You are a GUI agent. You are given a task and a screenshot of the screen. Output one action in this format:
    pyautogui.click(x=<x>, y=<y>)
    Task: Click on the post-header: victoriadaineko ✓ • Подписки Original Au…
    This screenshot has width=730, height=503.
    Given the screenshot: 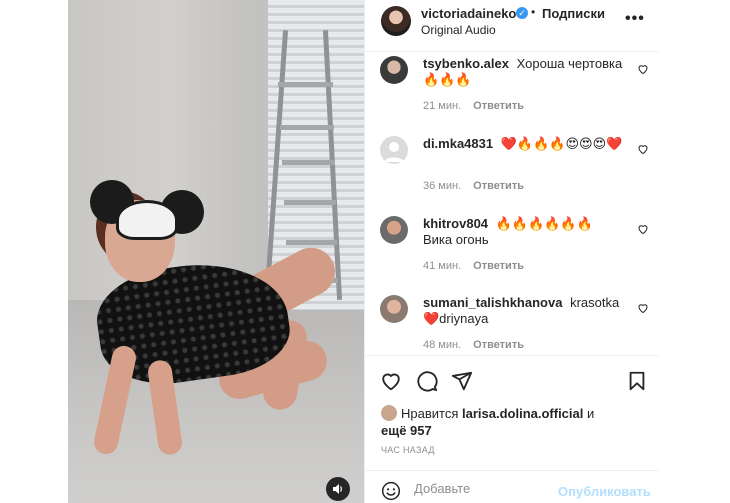 What is the action you would take?
    pyautogui.click(x=512, y=26)
    